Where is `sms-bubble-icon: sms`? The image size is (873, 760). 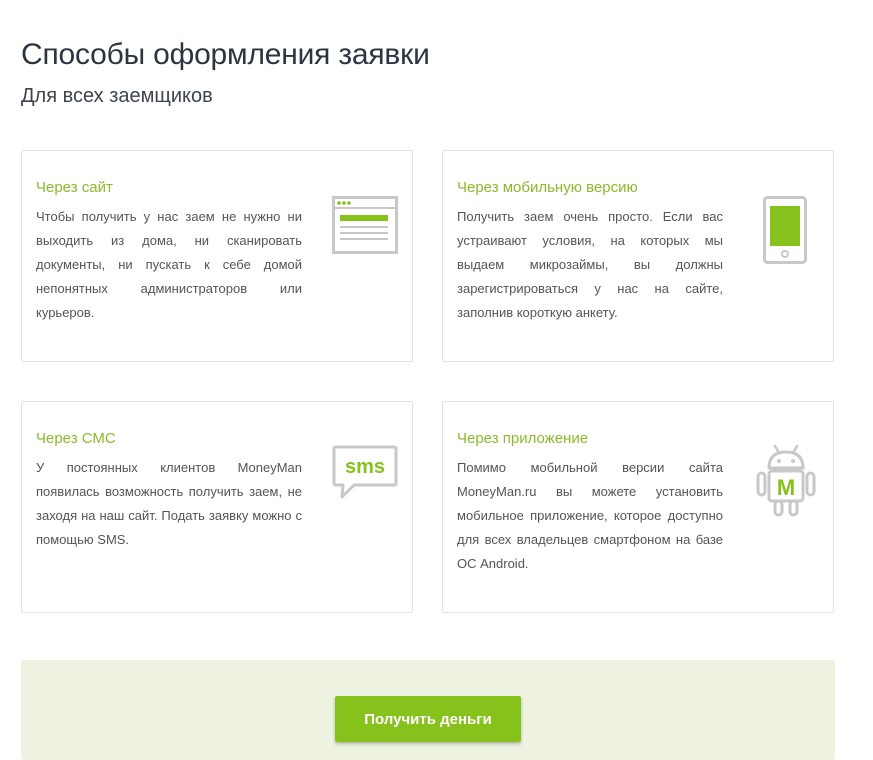 sms-bubble-icon: sms is located at coordinates (365, 472).